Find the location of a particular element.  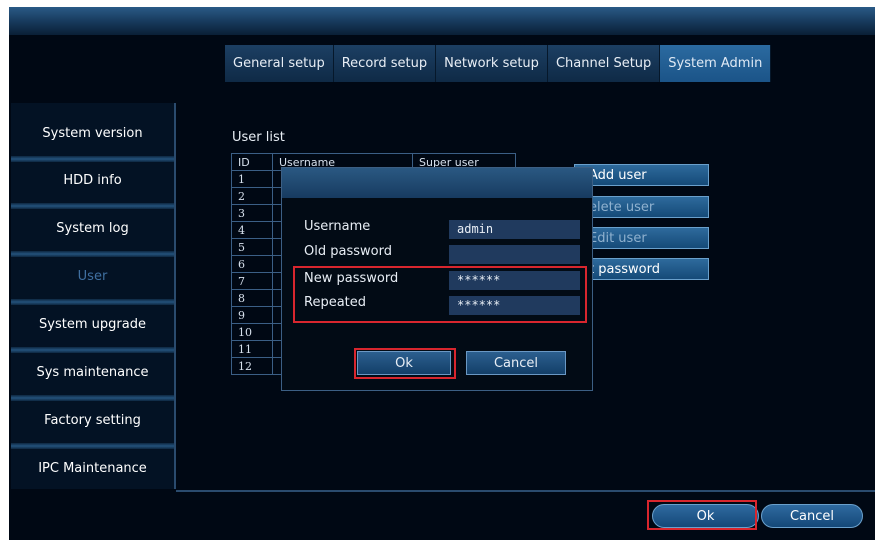

title-bar is located at coordinates (442, 21).